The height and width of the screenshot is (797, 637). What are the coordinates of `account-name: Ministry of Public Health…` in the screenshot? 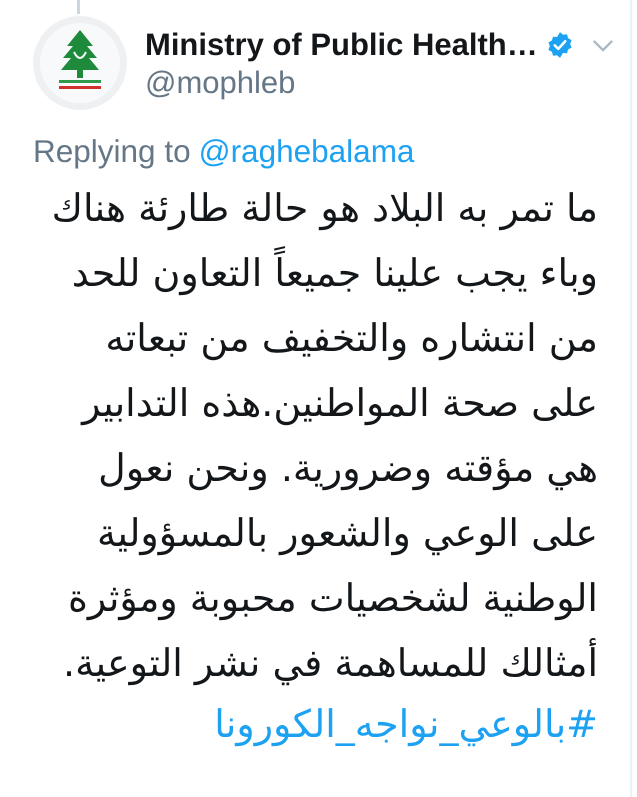 It's located at (341, 45).